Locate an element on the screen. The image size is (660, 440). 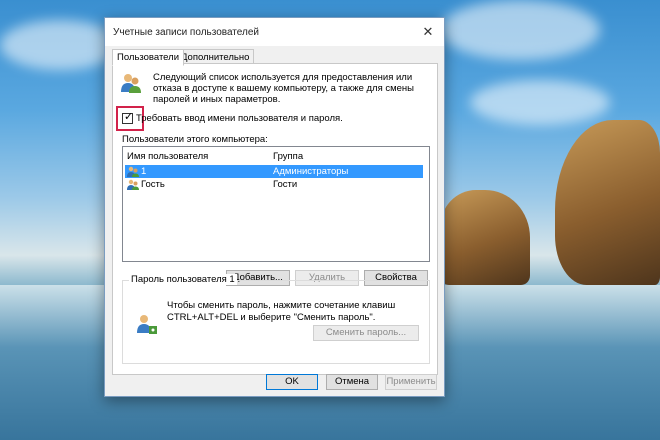
table-row: Гость Гости is located at coordinates (274, 184).